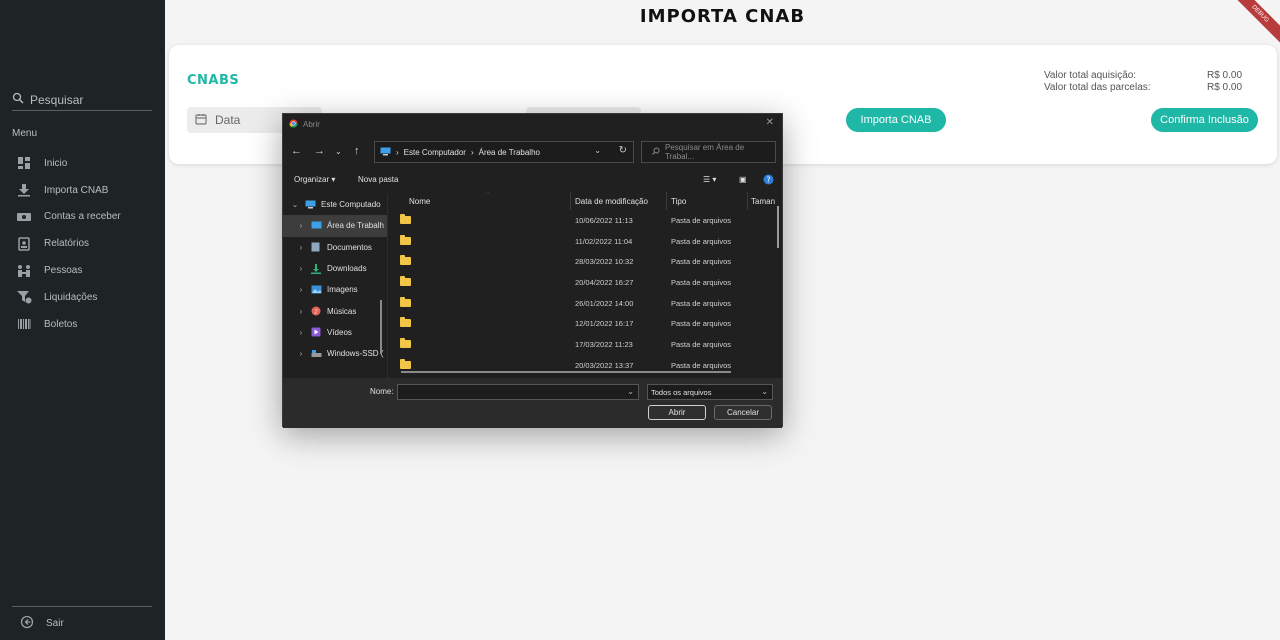  I want to click on sidebar-item-boletos: Boletos, so click(68, 324).